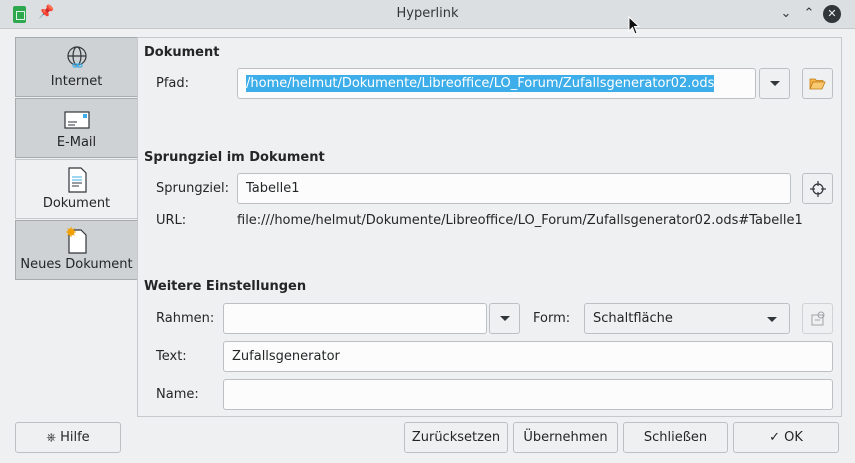  I want to click on text-input: Zufallsgenerator, so click(528, 356).